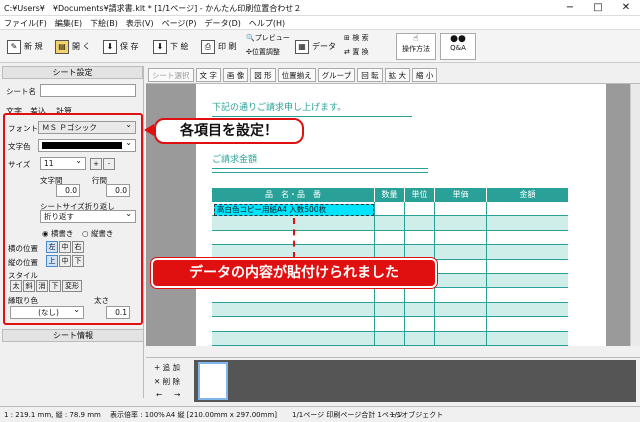 The height and width of the screenshot is (422, 640). What do you see at coordinates (235, 74) in the screenshot?
I see `image-tool-button: 画 像` at bounding box center [235, 74].